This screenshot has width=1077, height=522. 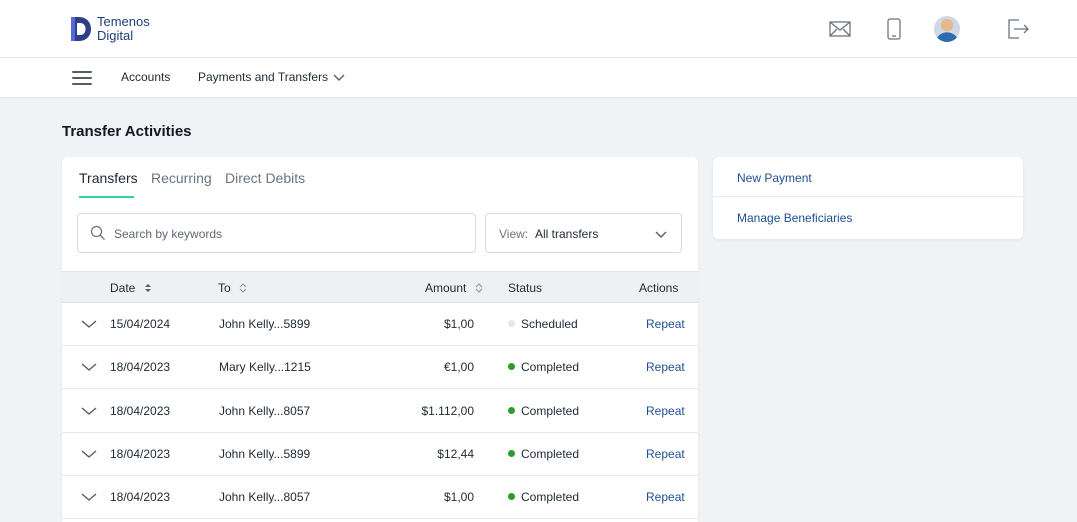 What do you see at coordinates (448, 410) in the screenshot?
I see `row-amount: $1.112,00` at bounding box center [448, 410].